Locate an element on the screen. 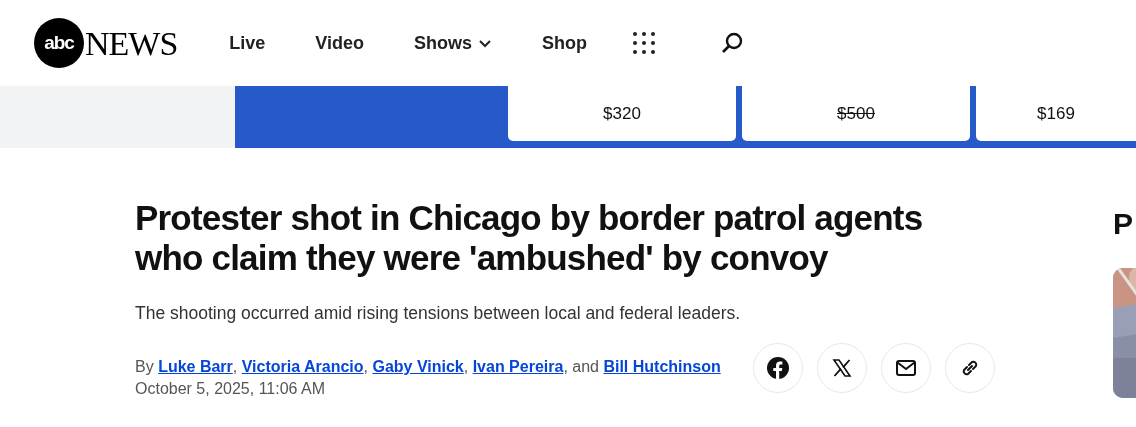 Image resolution: width=1136 pixels, height=427 pixels. price: $169 is located at coordinates (1056, 113).